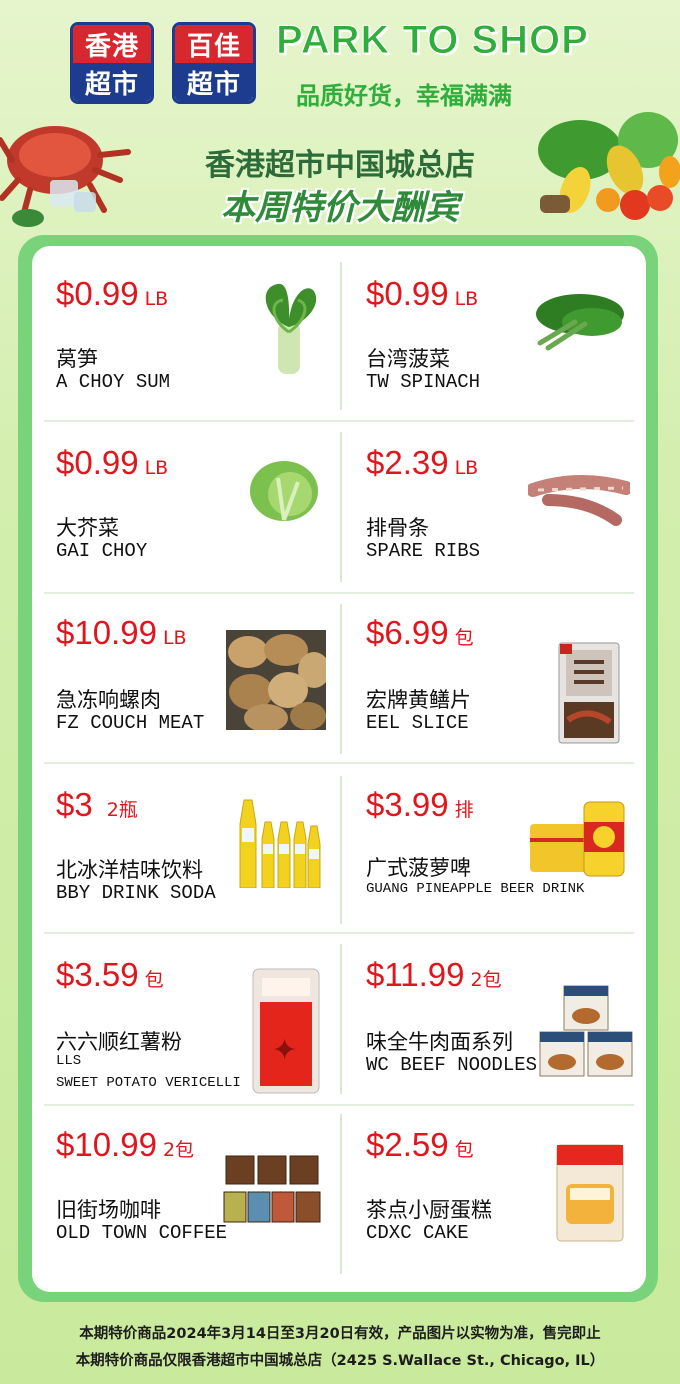 The width and height of the screenshot is (680, 1384). Describe the element at coordinates (108, 1210) in the screenshot. I see `product-name-cn: 旧街场咖啡` at that location.